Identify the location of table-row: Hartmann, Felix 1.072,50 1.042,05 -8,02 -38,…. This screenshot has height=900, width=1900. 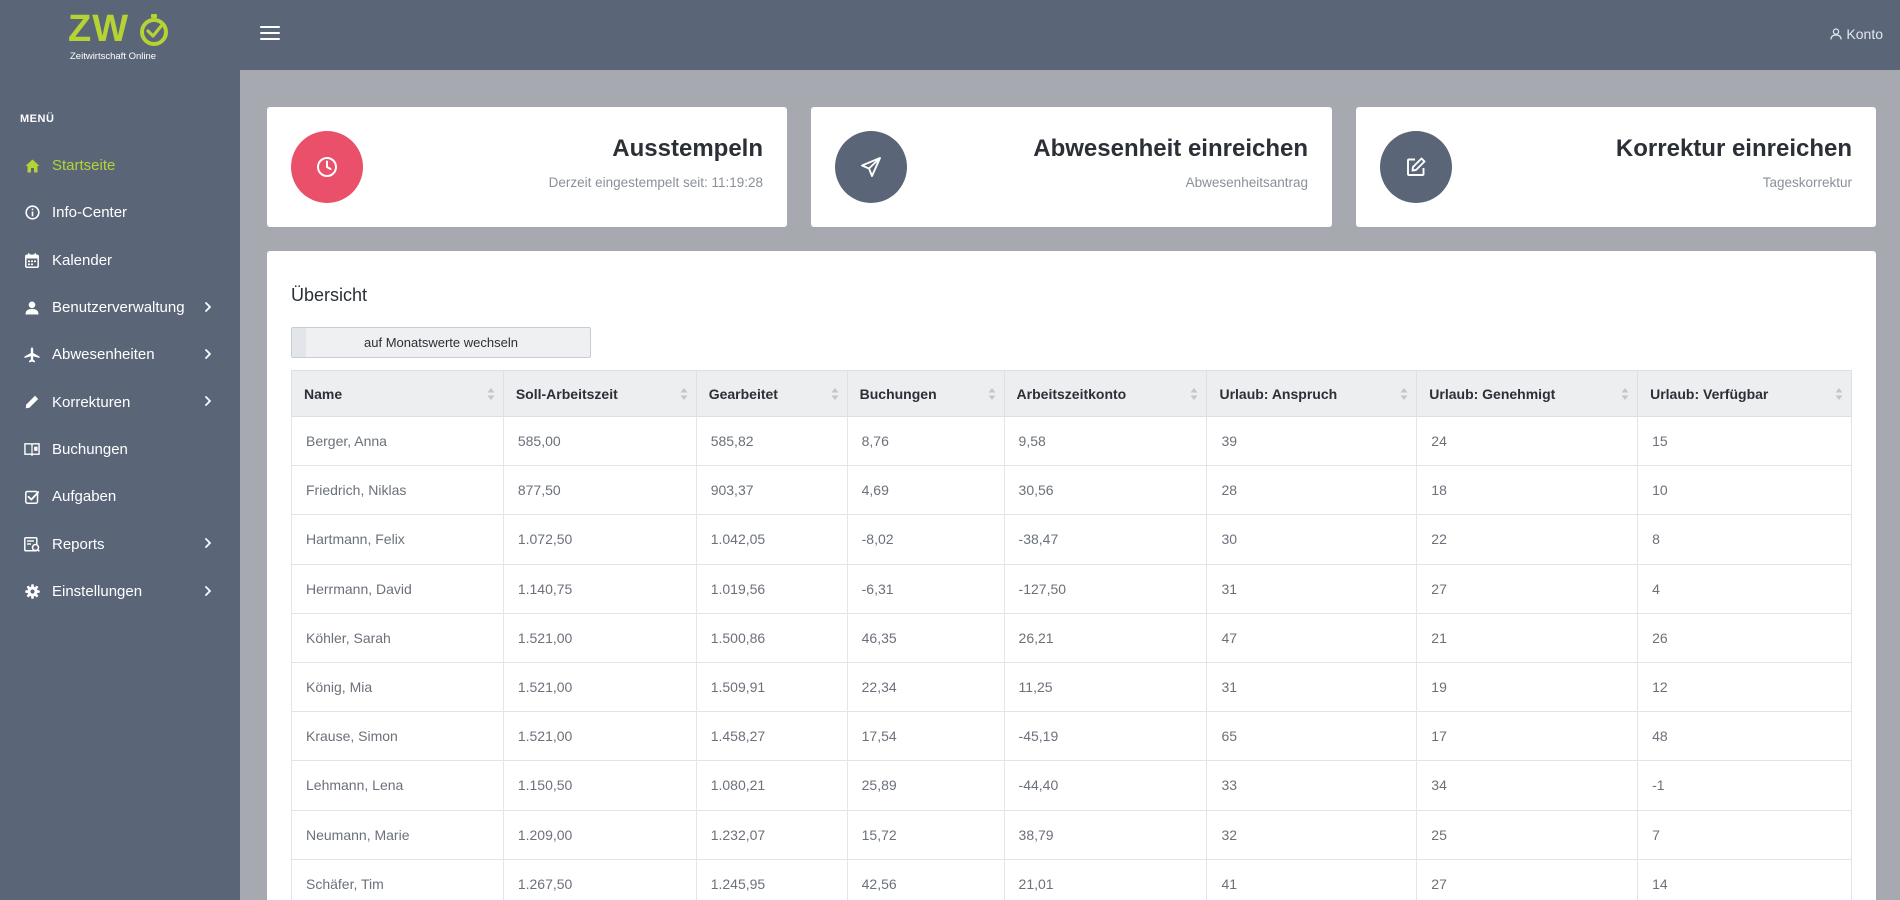
(1071, 539).